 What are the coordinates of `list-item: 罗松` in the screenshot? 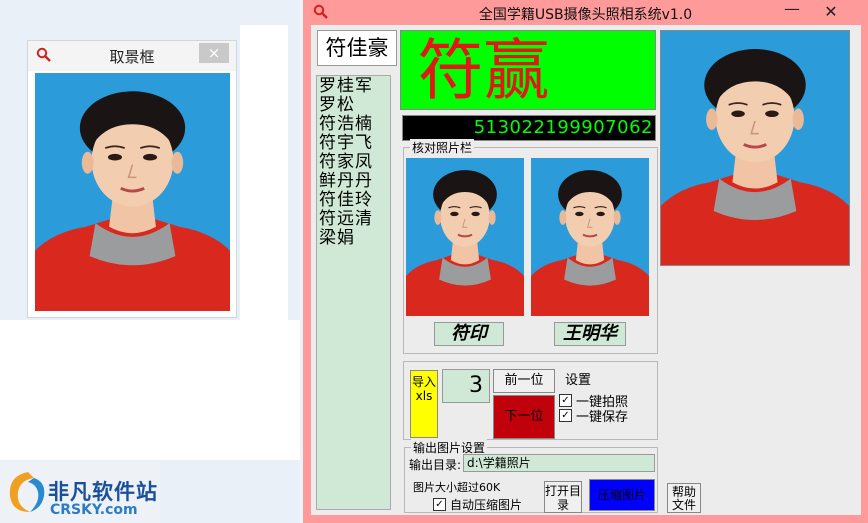 It's located at (353, 105).